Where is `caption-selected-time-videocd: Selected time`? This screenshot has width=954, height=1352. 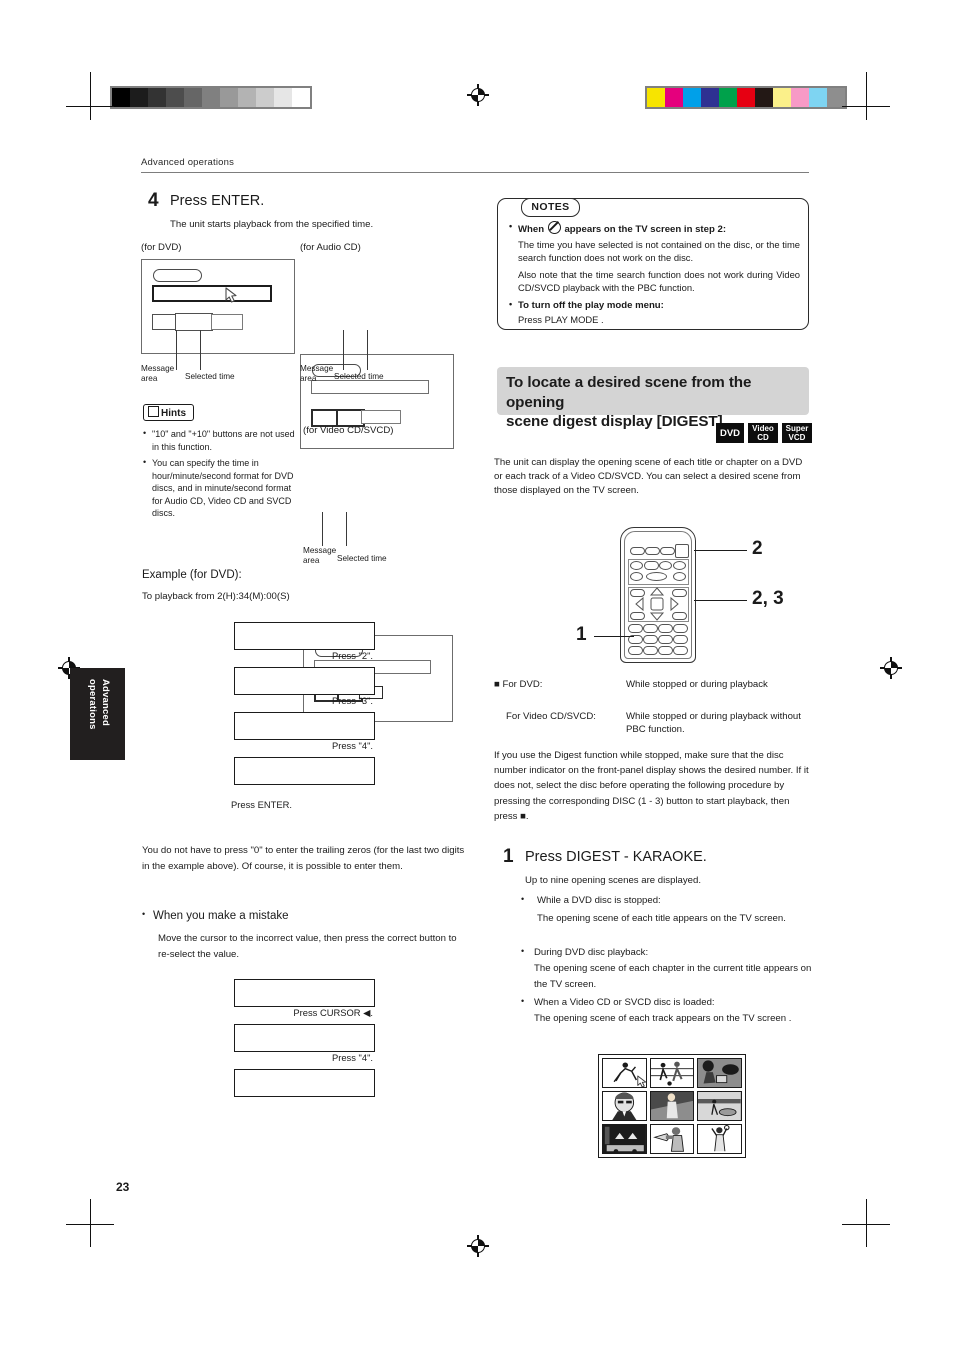
caption-selected-time-videocd: Selected time is located at coordinates (362, 558).